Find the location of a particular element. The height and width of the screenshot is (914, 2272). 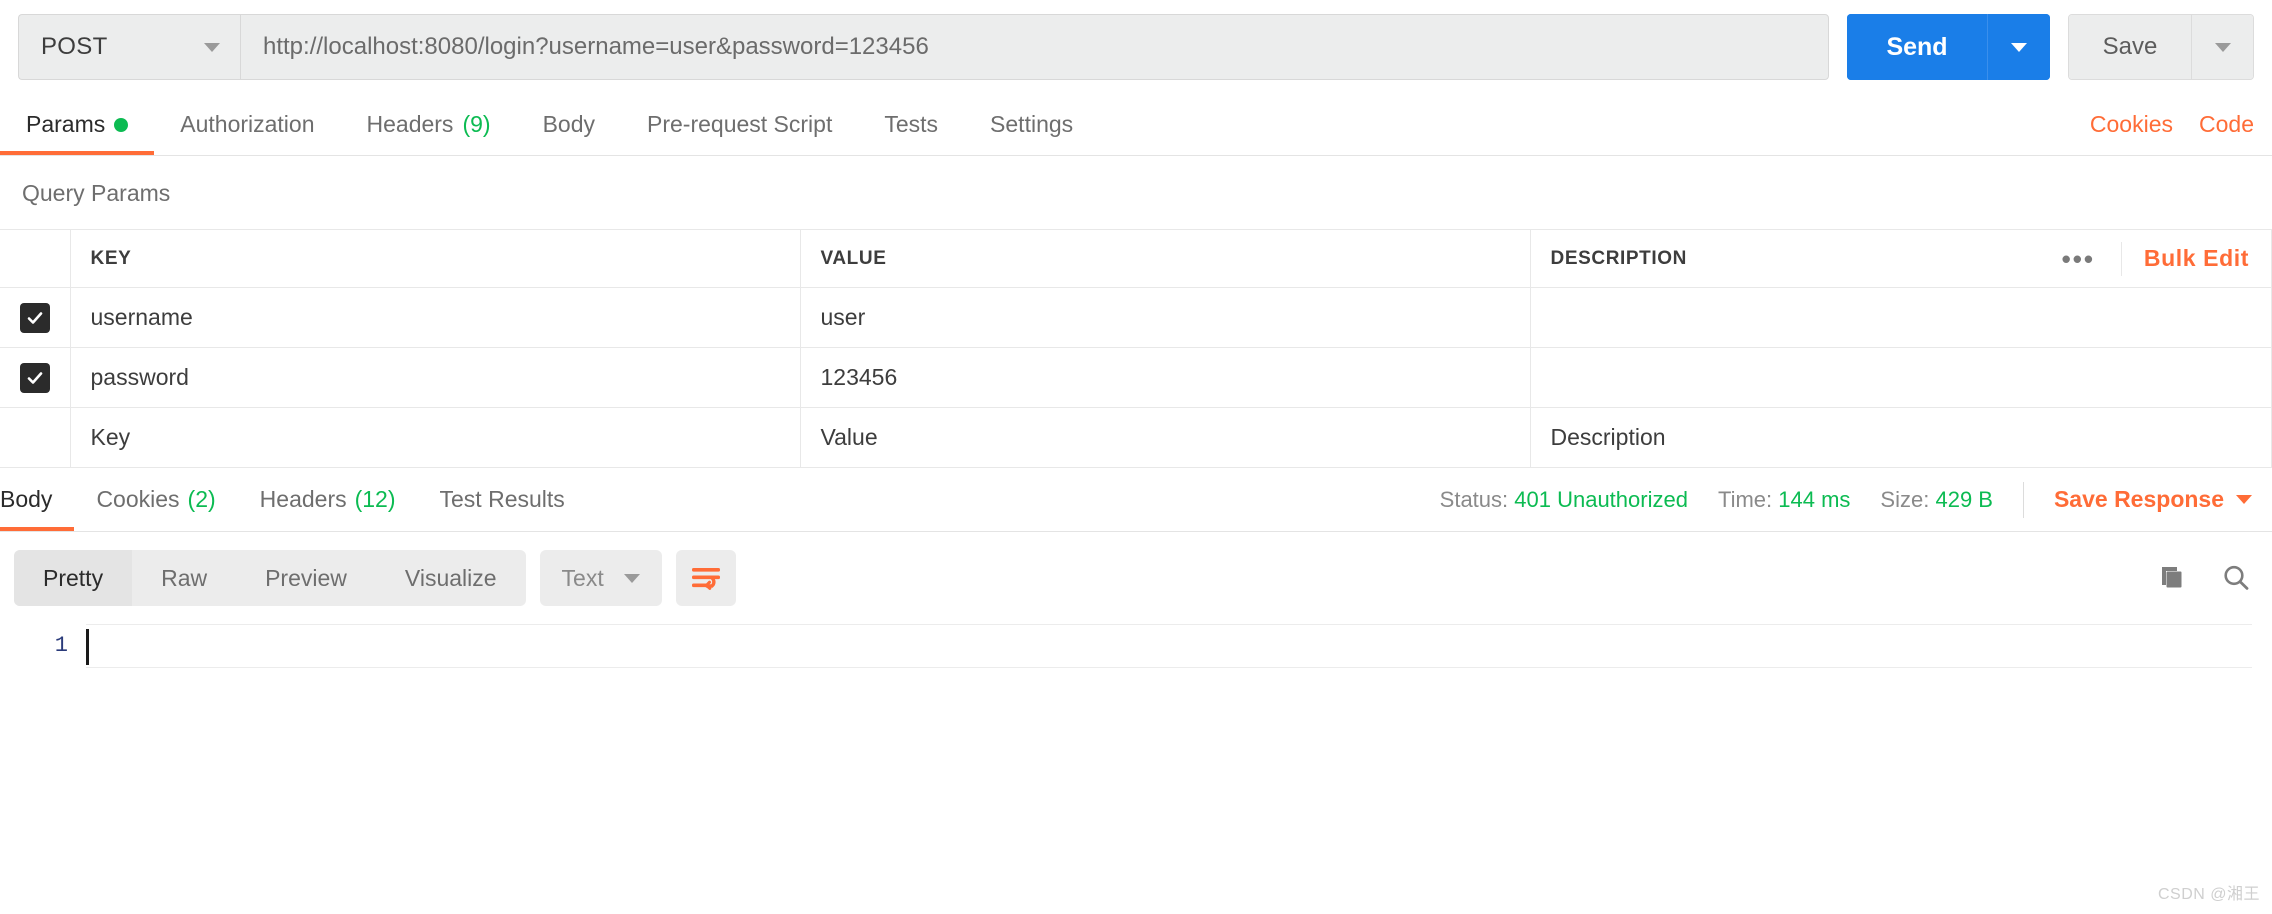

response-view-controls: Pretty Raw Preview Visualize Text is located at coordinates (375, 578).